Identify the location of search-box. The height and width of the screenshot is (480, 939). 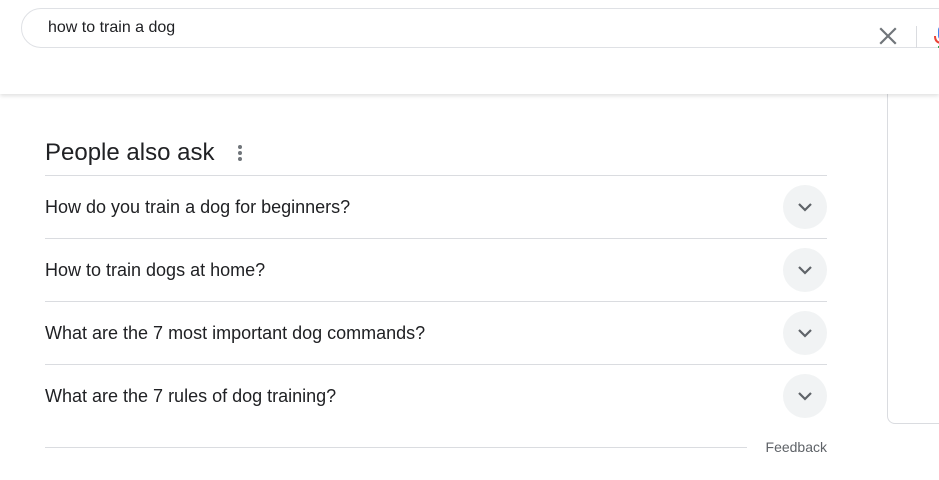
(480, 28).